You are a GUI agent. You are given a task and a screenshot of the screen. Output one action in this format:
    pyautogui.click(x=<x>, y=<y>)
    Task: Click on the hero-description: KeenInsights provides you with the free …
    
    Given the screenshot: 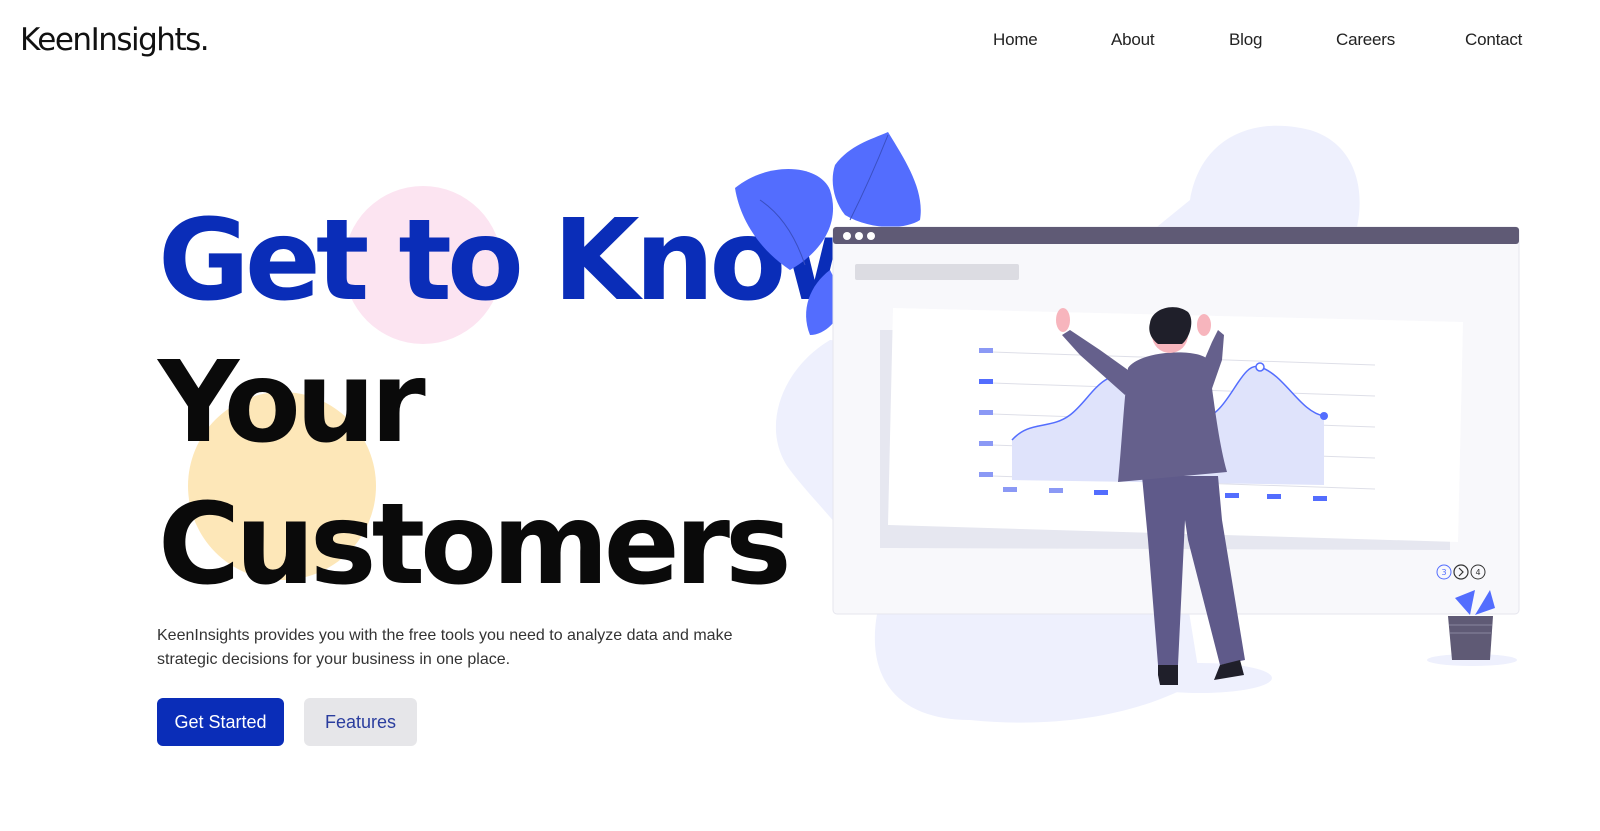 What is the action you would take?
    pyautogui.click(x=445, y=647)
    